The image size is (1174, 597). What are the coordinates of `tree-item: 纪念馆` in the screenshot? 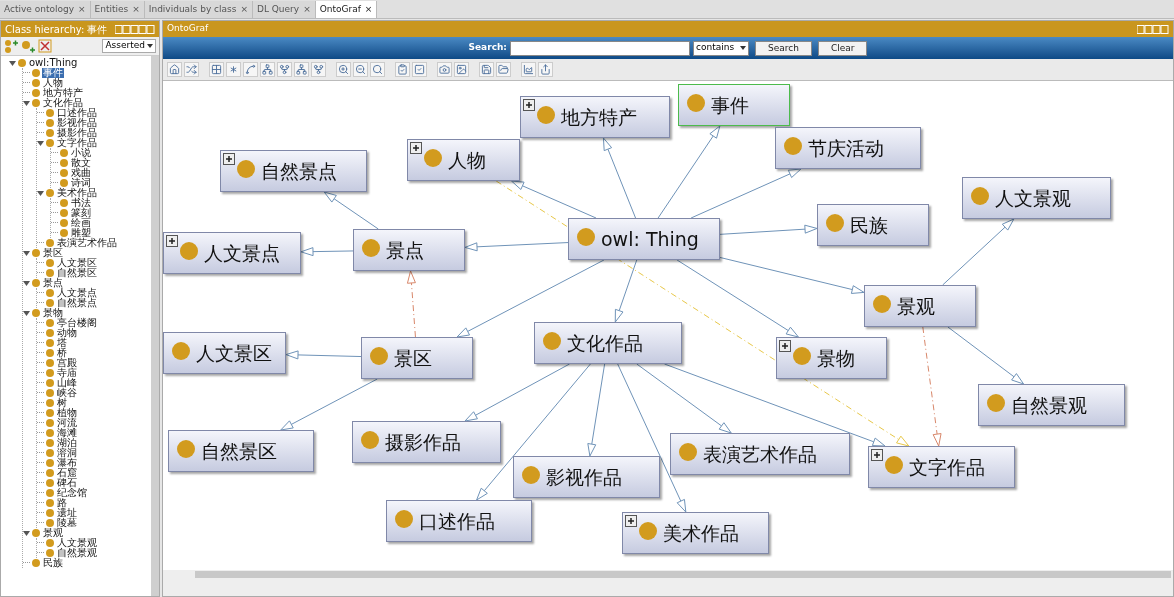 It's located at (72, 493).